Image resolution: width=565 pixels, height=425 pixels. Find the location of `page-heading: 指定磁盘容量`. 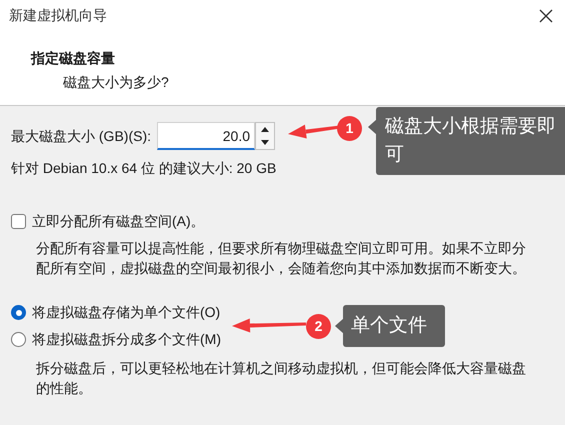

page-heading: 指定磁盘容量 is located at coordinates (73, 58).